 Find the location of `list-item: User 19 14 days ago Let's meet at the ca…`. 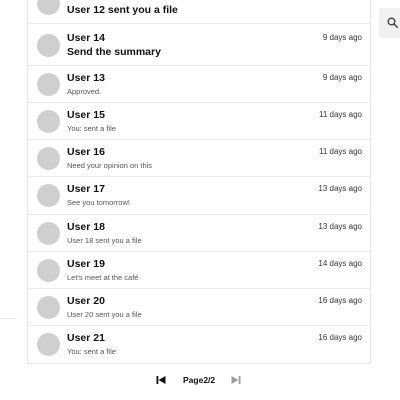

list-item: User 19 14 days ago Let's meet at the ca… is located at coordinates (199, 270).